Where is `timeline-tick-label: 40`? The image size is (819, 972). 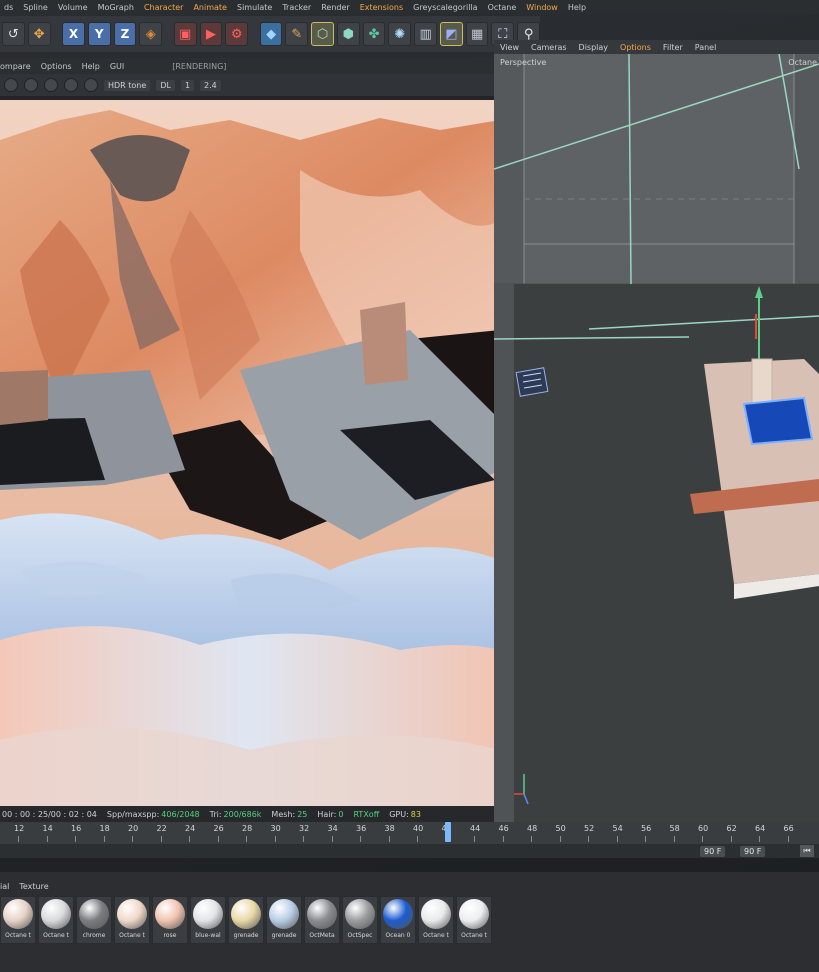 timeline-tick-label: 40 is located at coordinates (418, 828).